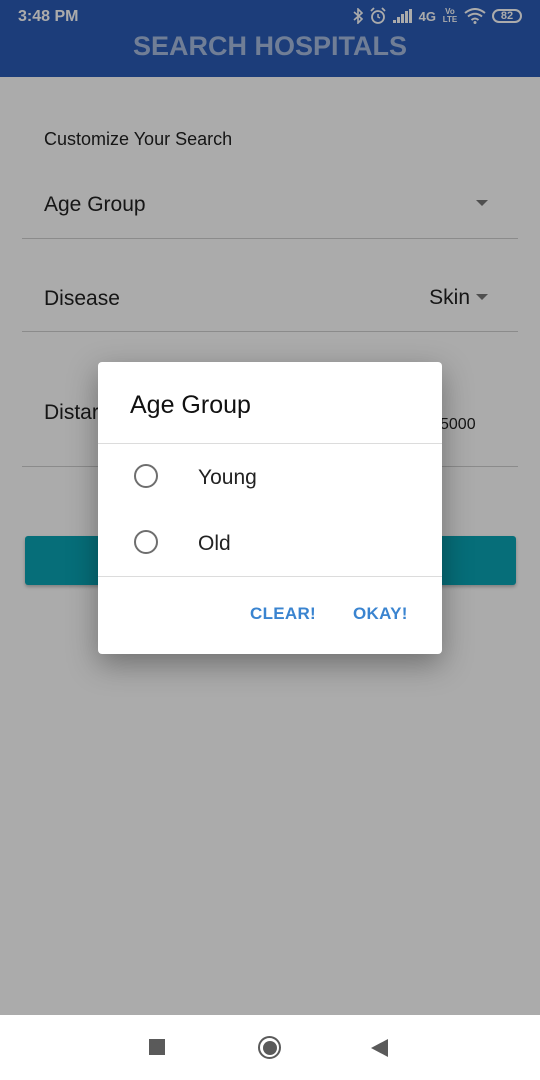  I want to click on home-icon-inner, so click(269, 1047).